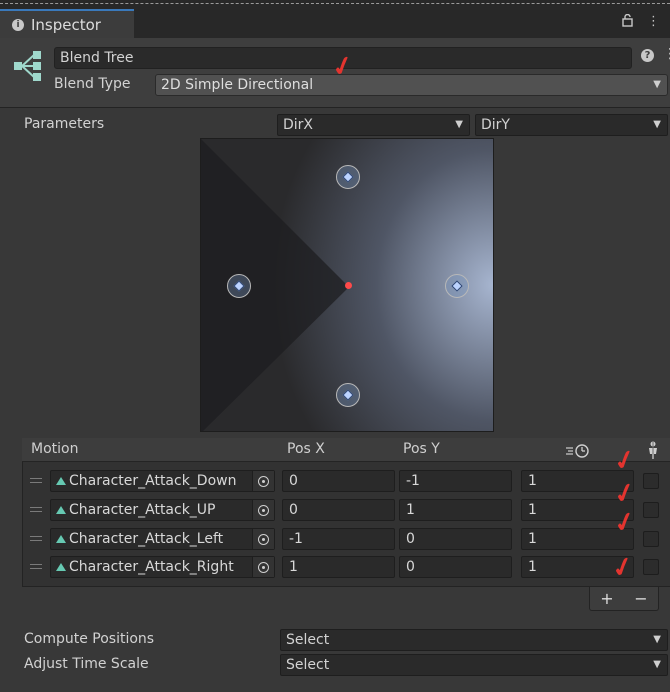 The image size is (670, 692). I want to click on mirror-header-icon, so click(653, 452).